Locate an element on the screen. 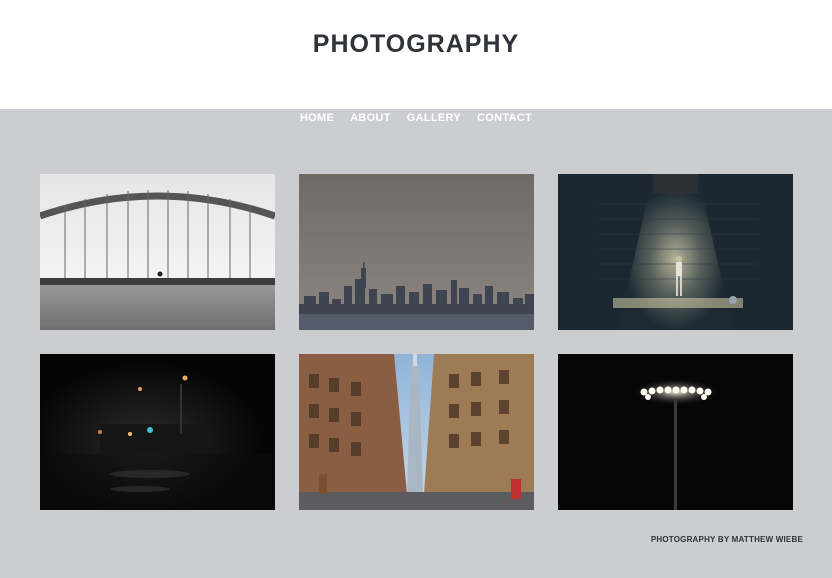 This screenshot has height=578, width=832. night-street-photo is located at coordinates (157, 432).